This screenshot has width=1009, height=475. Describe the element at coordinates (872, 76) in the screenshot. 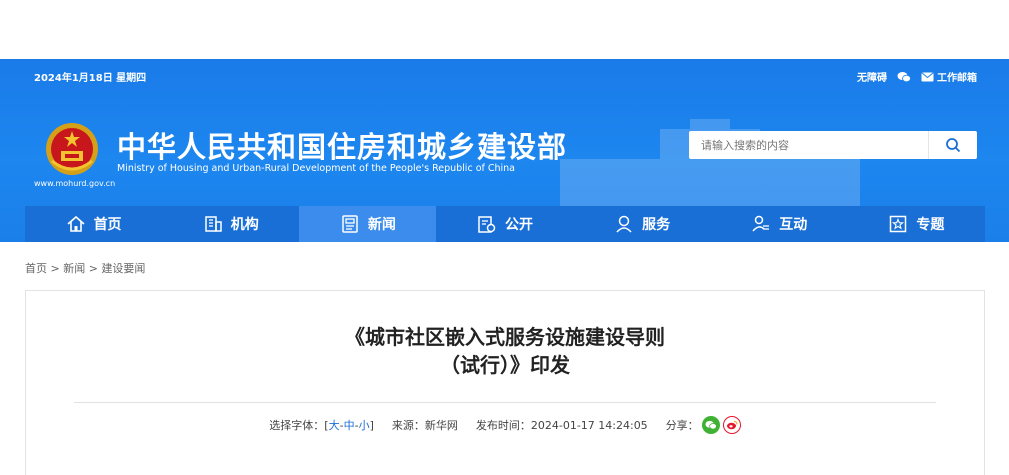

I see `accessibility-link: 无障碍` at that location.